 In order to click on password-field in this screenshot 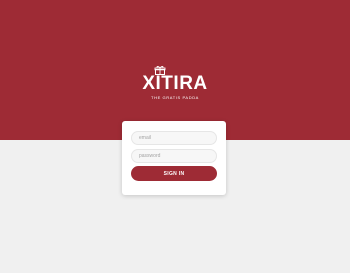, I will do `click(174, 156)`.